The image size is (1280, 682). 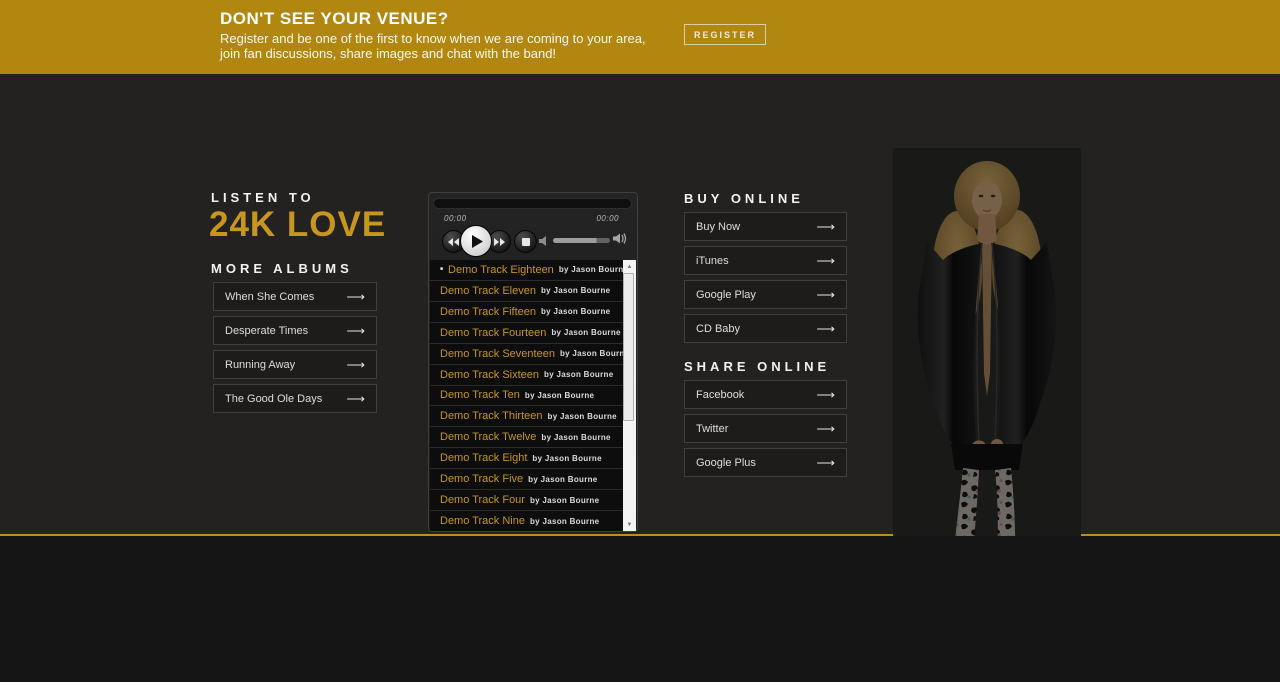 I want to click on album-button-good-ole-days: The Good Ole Days ⟶, so click(x=295, y=398).